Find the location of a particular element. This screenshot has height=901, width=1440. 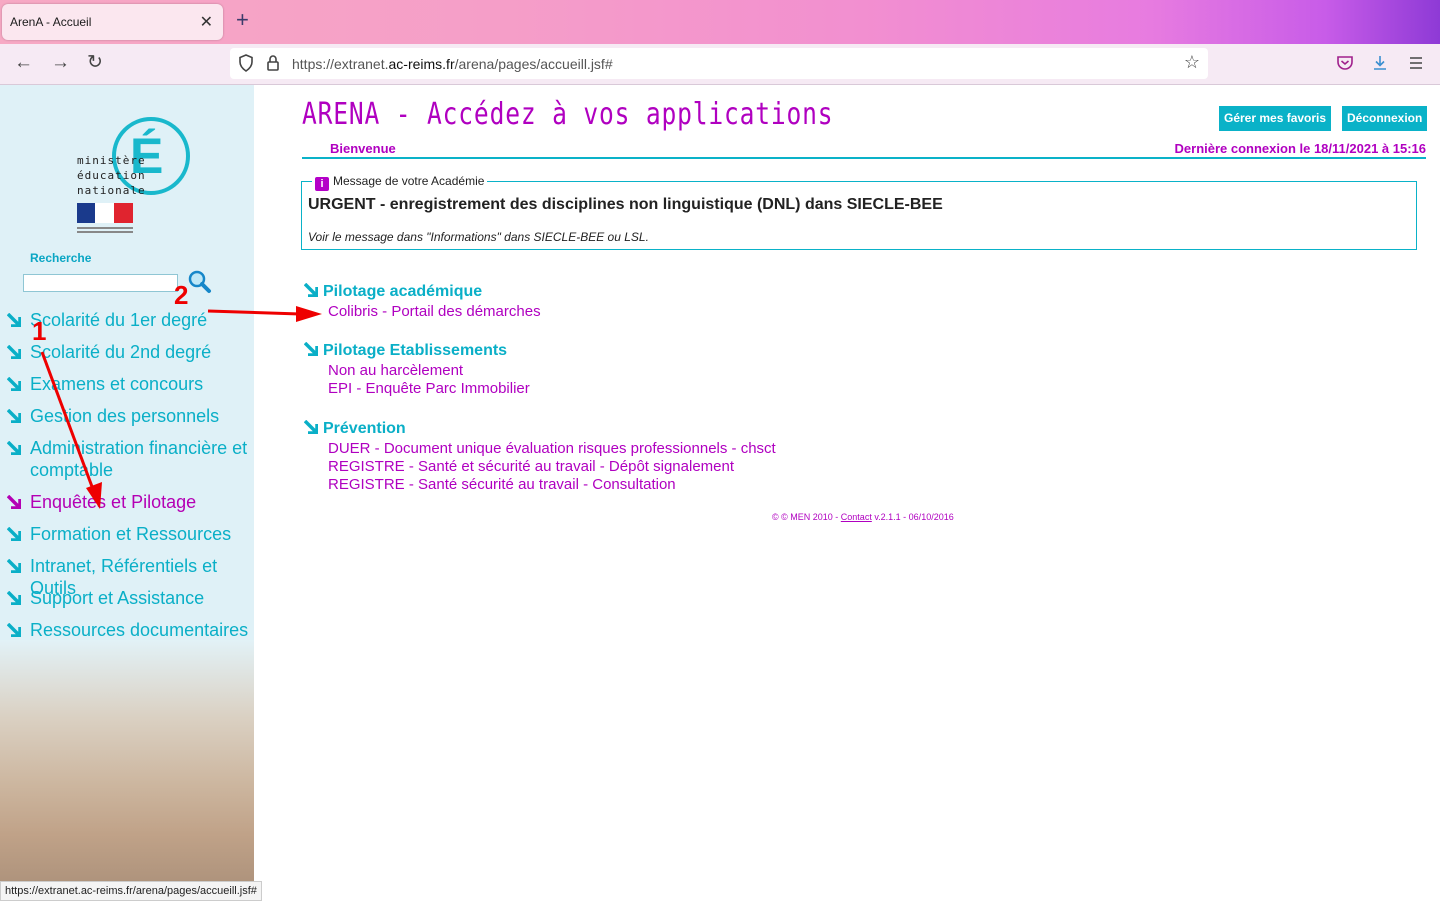

annotation-label-1: 1 is located at coordinates (39, 331).